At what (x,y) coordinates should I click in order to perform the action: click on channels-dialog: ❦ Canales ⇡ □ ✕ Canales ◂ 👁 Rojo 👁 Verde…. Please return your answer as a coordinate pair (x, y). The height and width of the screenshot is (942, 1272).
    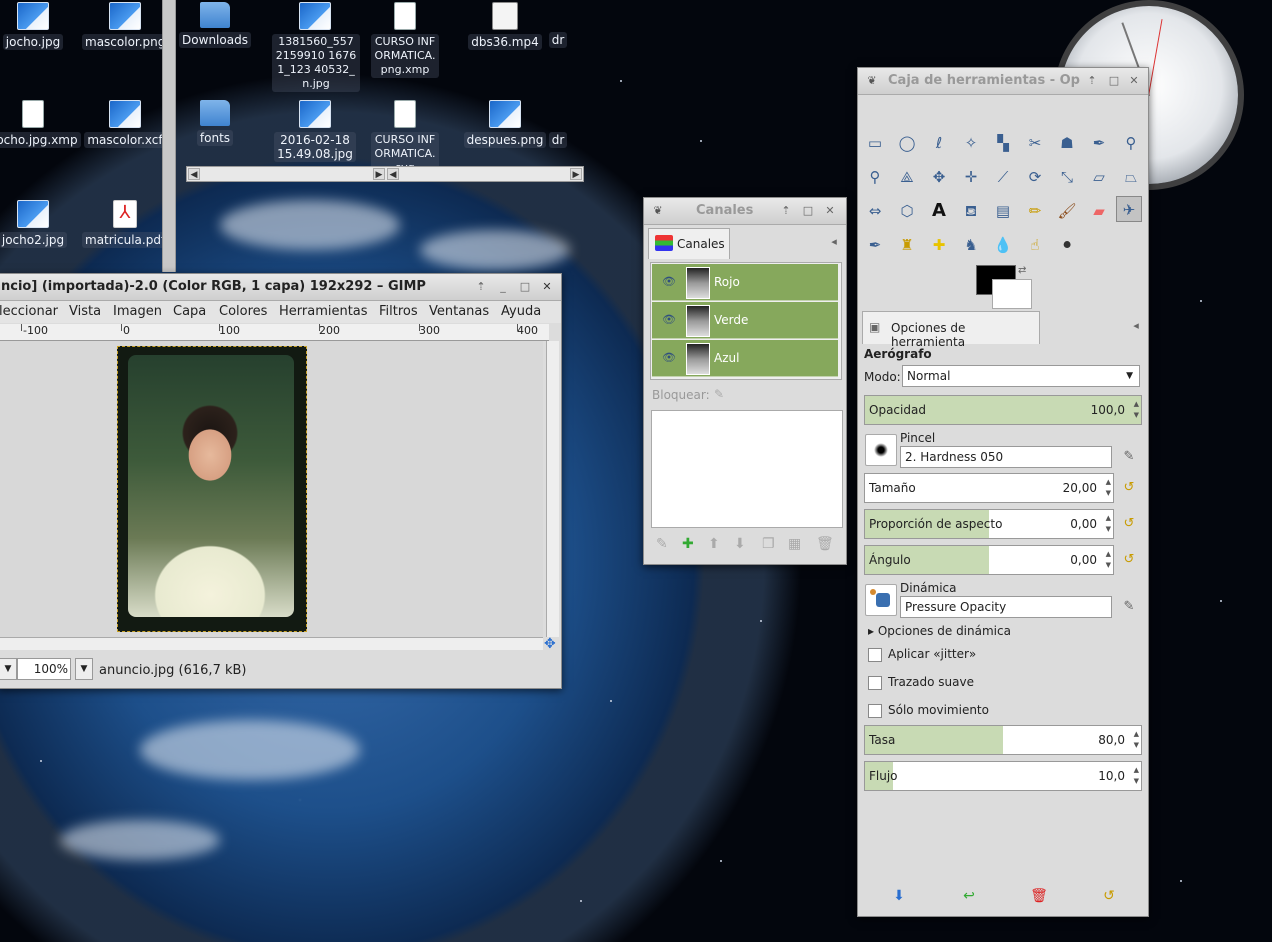
    Looking at the image, I should click on (745, 381).